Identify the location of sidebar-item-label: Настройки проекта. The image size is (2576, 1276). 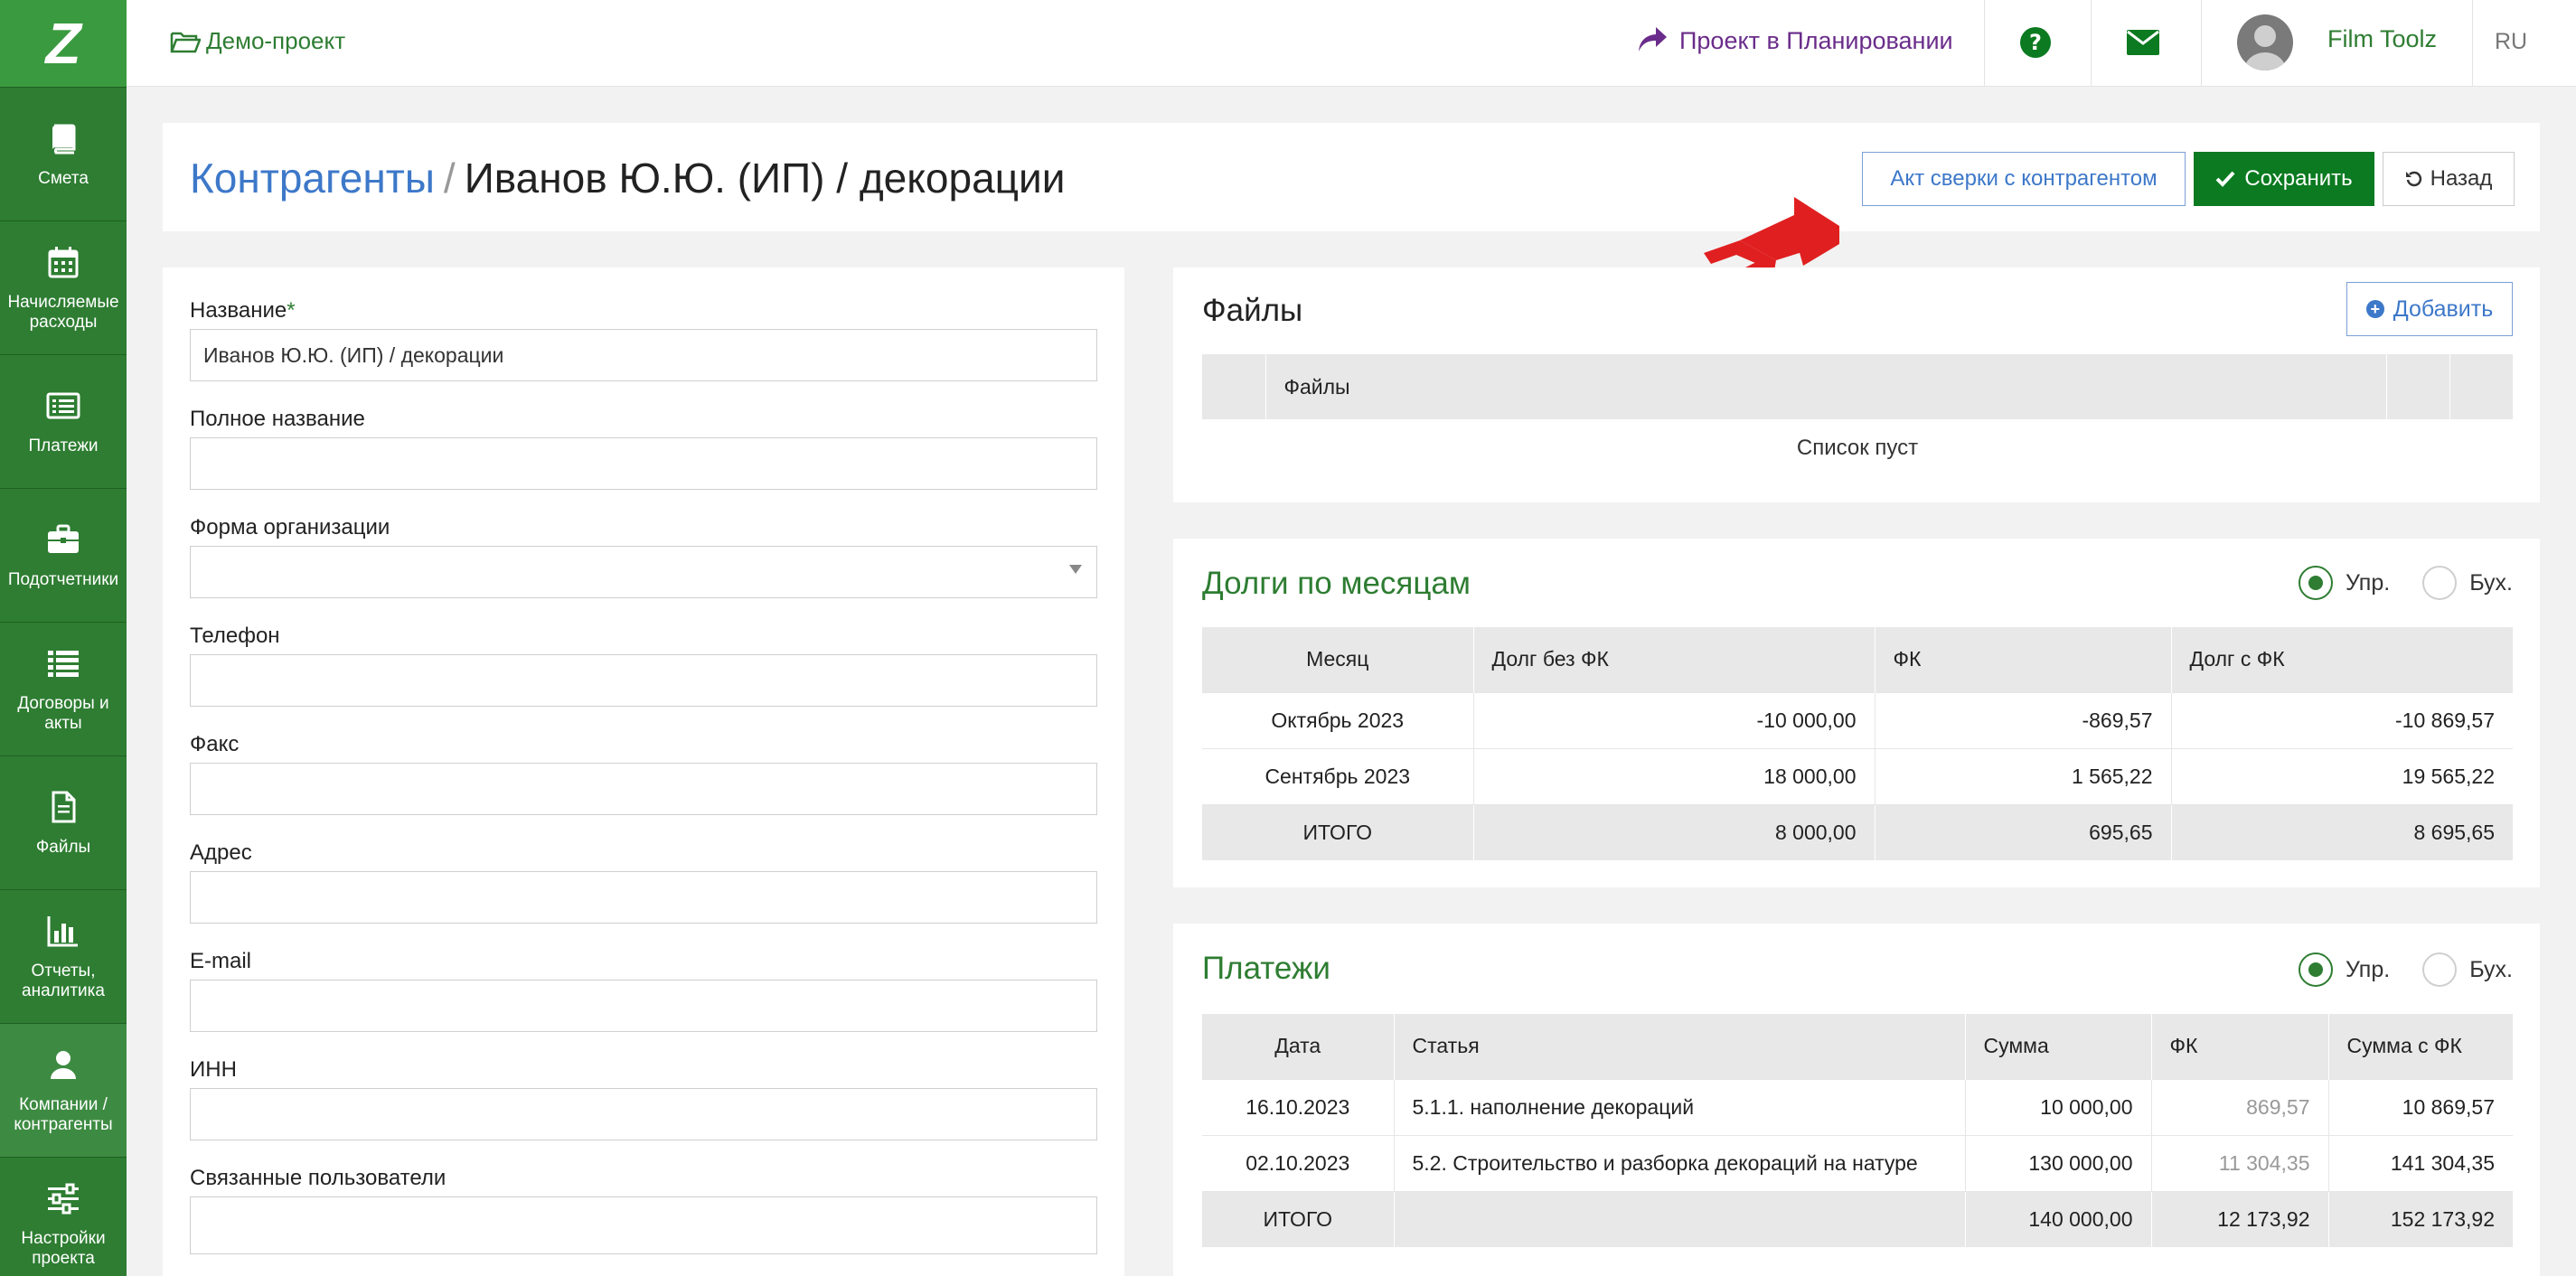
(63, 1248).